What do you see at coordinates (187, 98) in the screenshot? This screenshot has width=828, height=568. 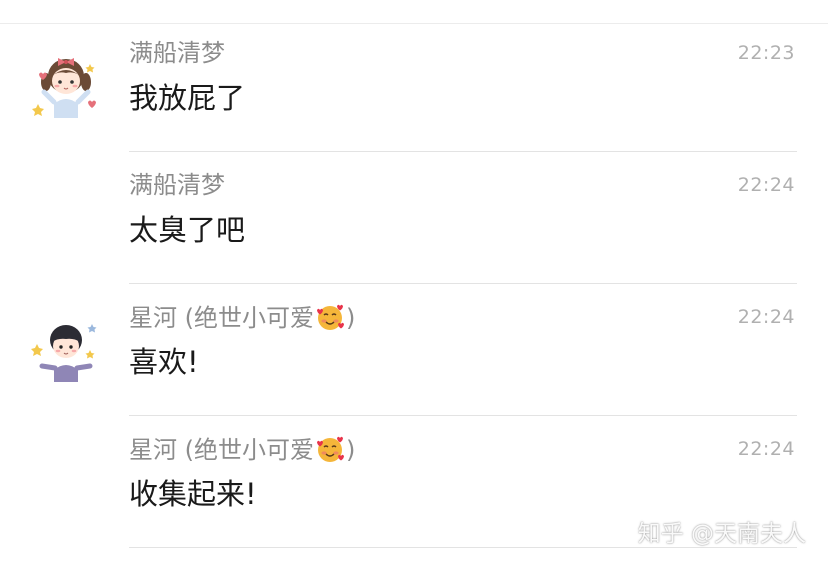 I see `message-content: 我放屁了` at bounding box center [187, 98].